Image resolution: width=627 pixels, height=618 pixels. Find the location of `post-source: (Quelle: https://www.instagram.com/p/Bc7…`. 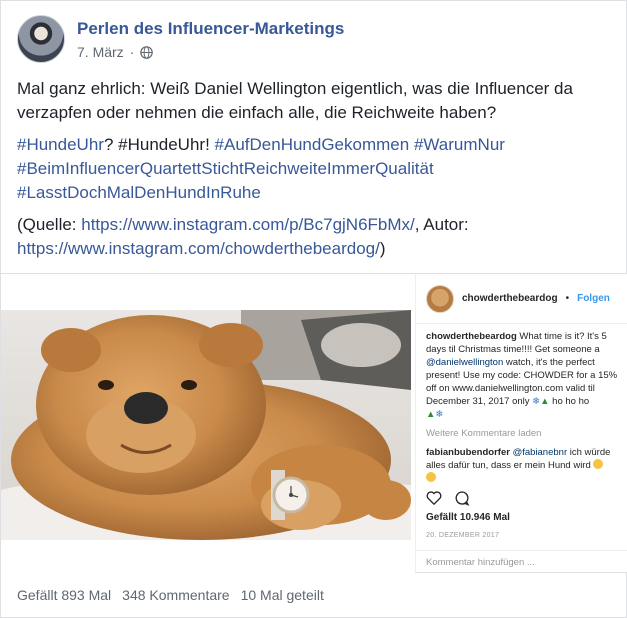

post-source: (Quelle: https://www.instagram.com/p/Bc7… is located at coordinates (317, 237).